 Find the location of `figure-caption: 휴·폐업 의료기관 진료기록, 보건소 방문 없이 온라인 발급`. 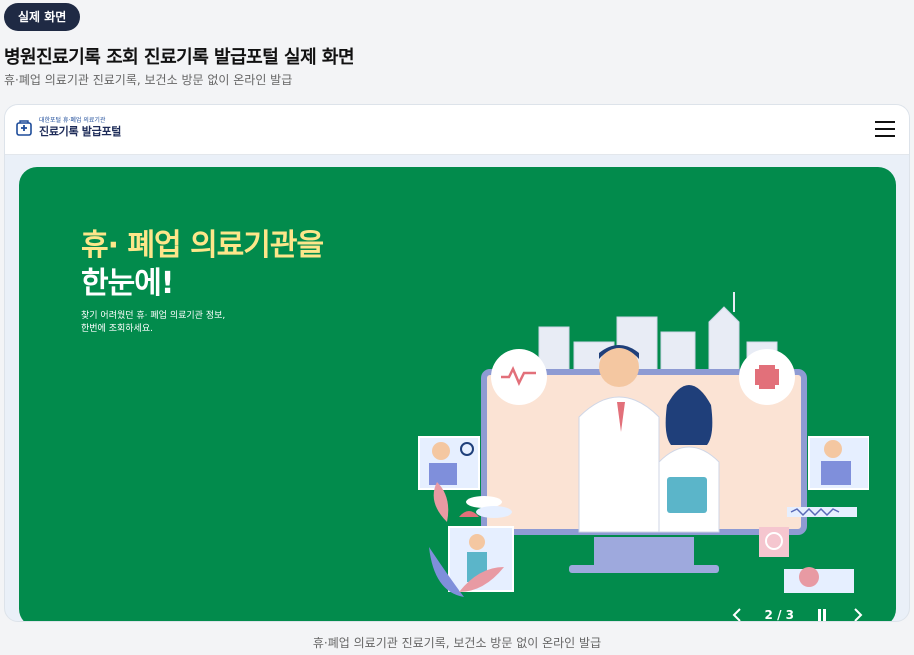

figure-caption: 휴·폐업 의료기관 진료기록, 보건소 방문 없이 온라인 발급 is located at coordinates (457, 643).